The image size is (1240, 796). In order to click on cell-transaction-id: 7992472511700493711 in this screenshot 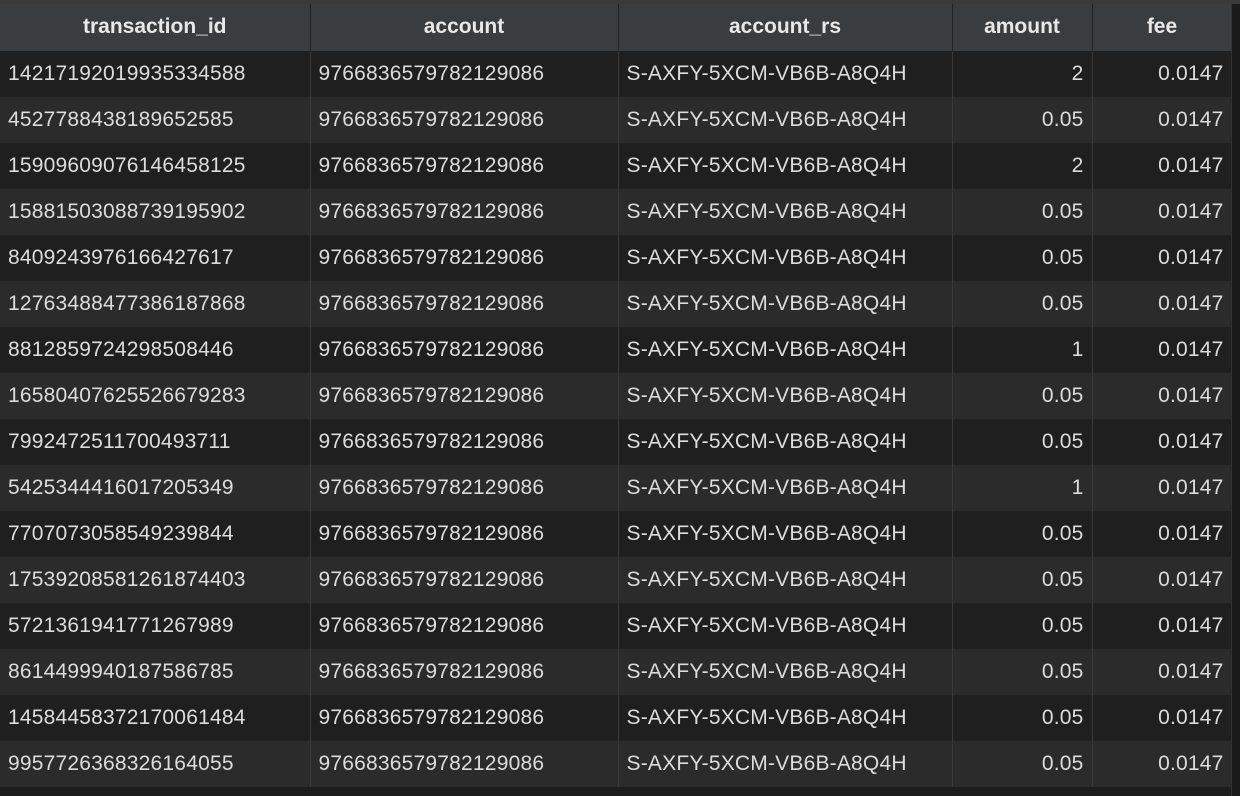, I will do `click(155, 442)`.